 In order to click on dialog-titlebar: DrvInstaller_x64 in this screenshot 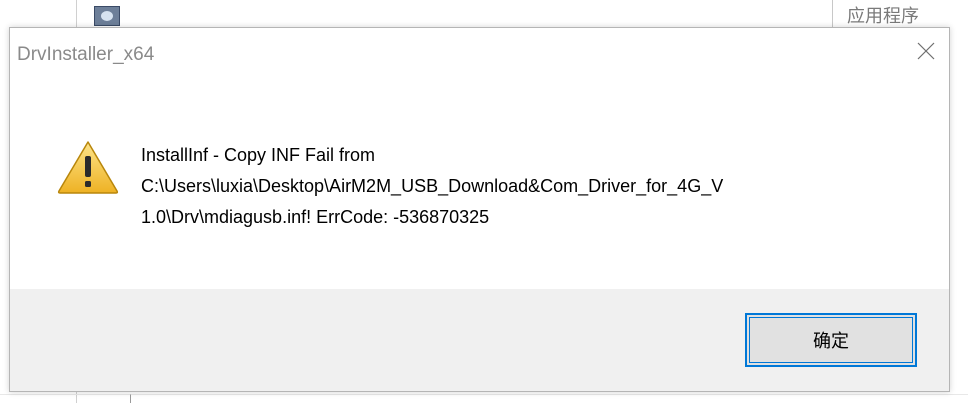, I will do `click(479, 54)`.